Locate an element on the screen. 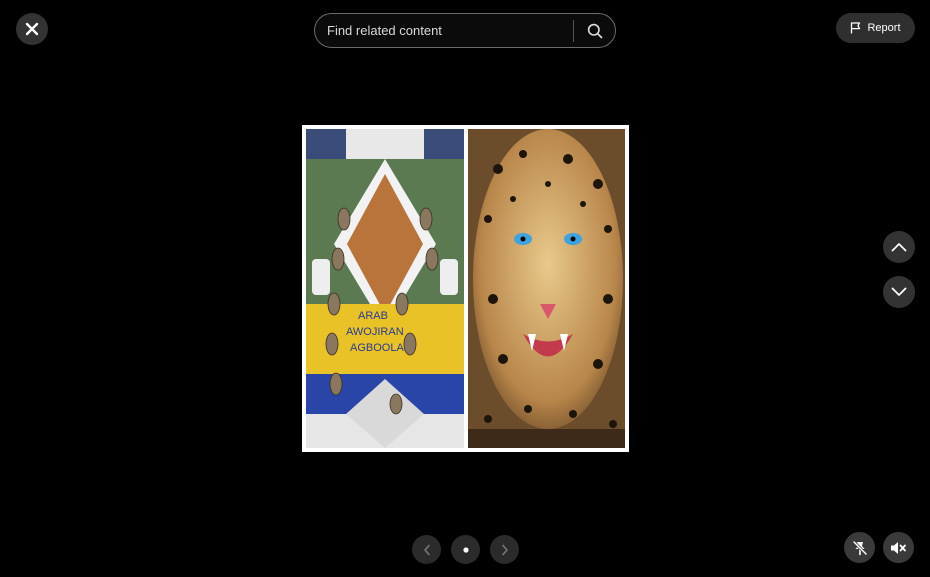  artwork-text-line-2: AWOJIRAN is located at coordinates (375, 332).